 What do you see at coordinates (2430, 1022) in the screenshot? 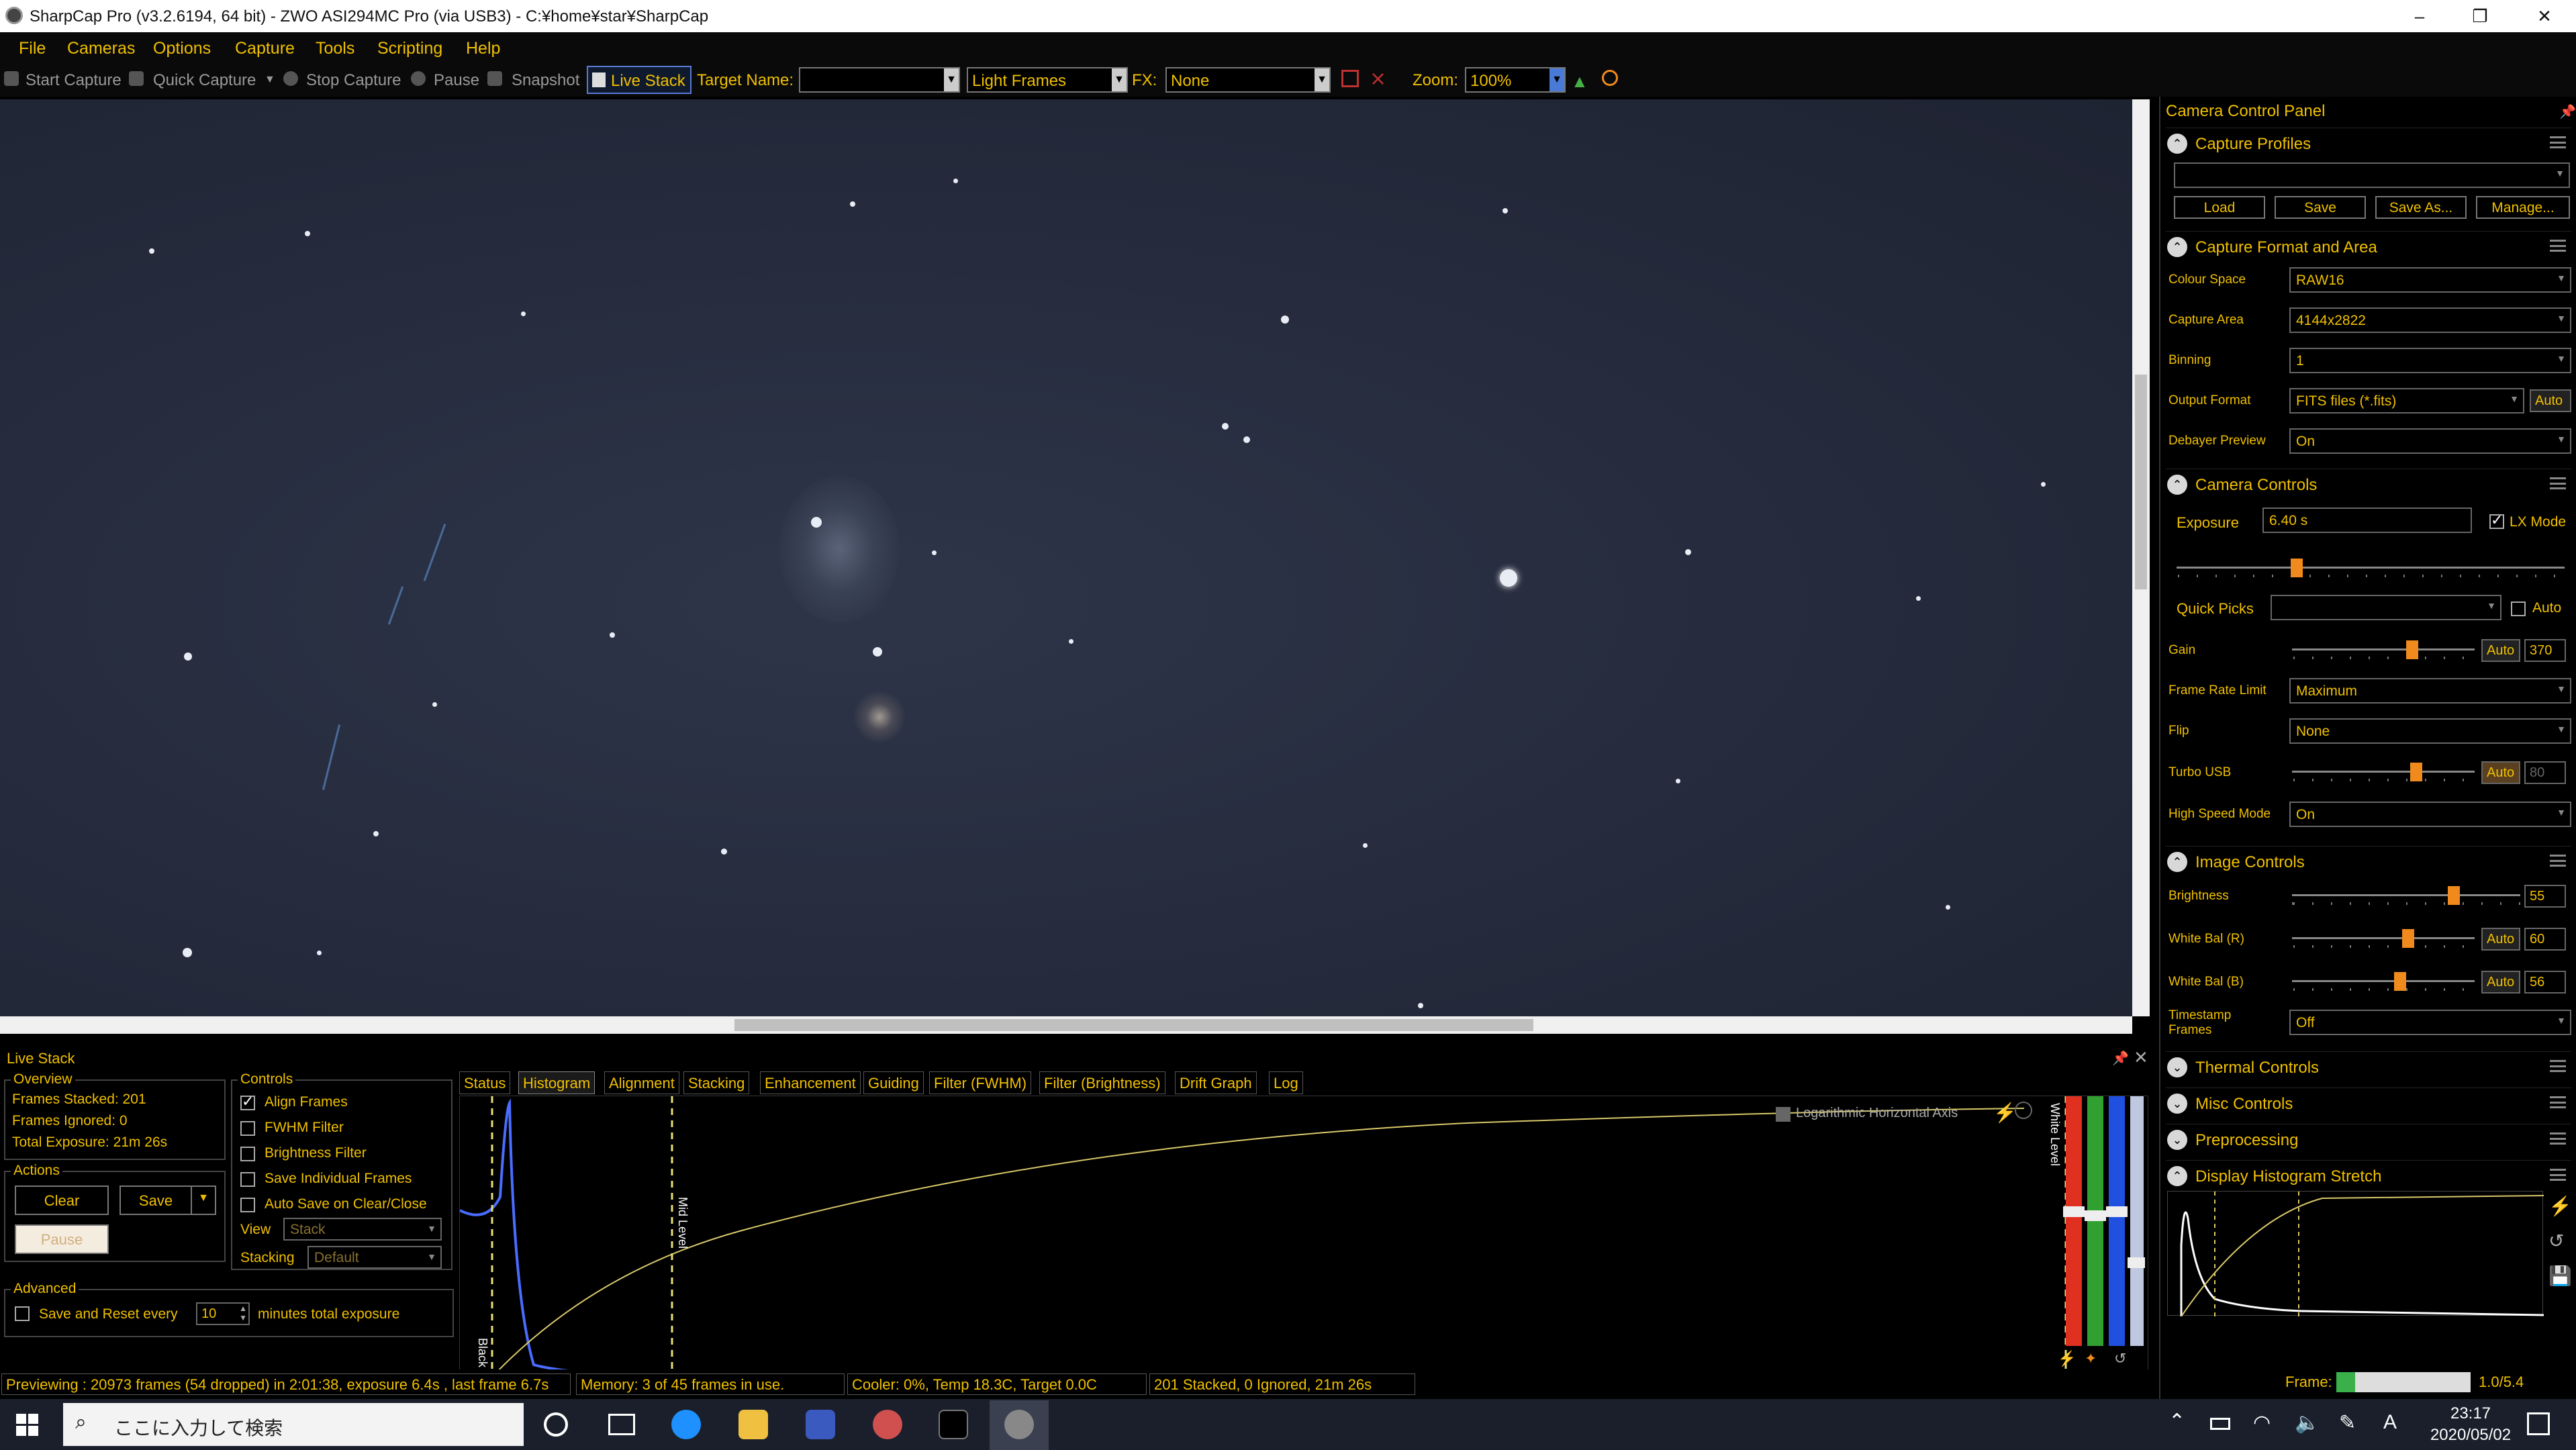
I see `timestamp-select: Off ▼` at bounding box center [2430, 1022].